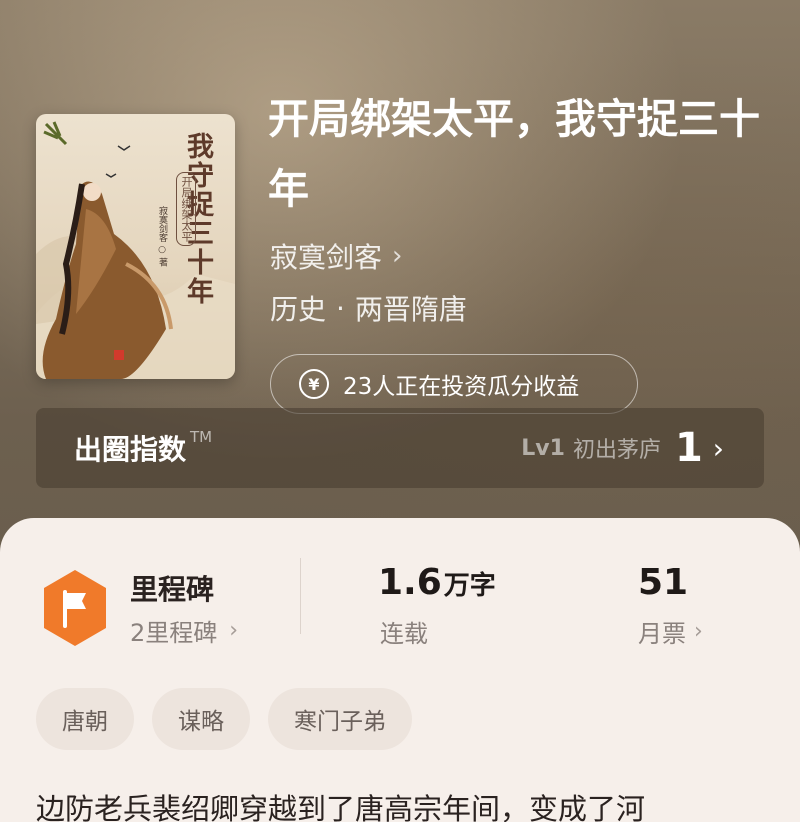  Describe the element at coordinates (406, 804) in the screenshot. I see `book-description: 边防老兵裴绍卿穿越到了唐高宗年间，变成了河` at that location.